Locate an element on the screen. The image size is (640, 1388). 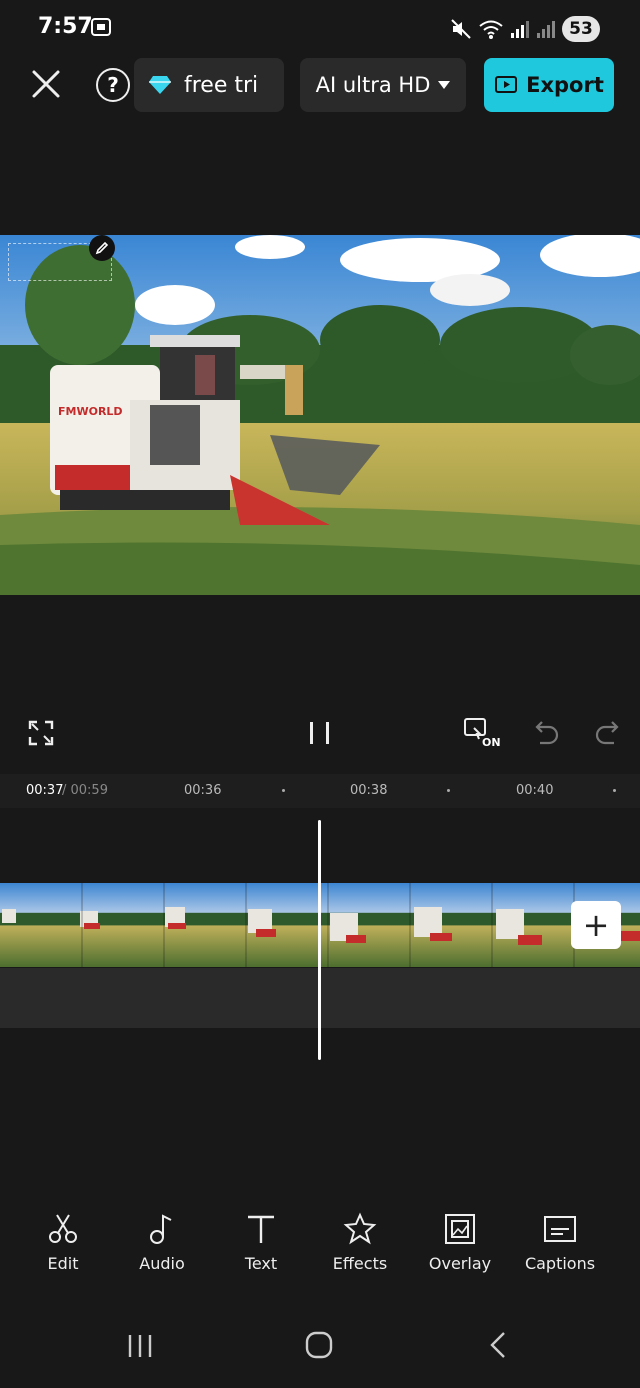
tool-label: Effects is located at coordinates (360, 1263).